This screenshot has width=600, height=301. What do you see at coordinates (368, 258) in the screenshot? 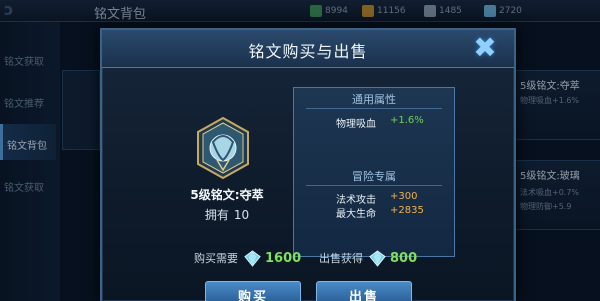
I see `sell-gain: 出售获得 800` at bounding box center [368, 258].